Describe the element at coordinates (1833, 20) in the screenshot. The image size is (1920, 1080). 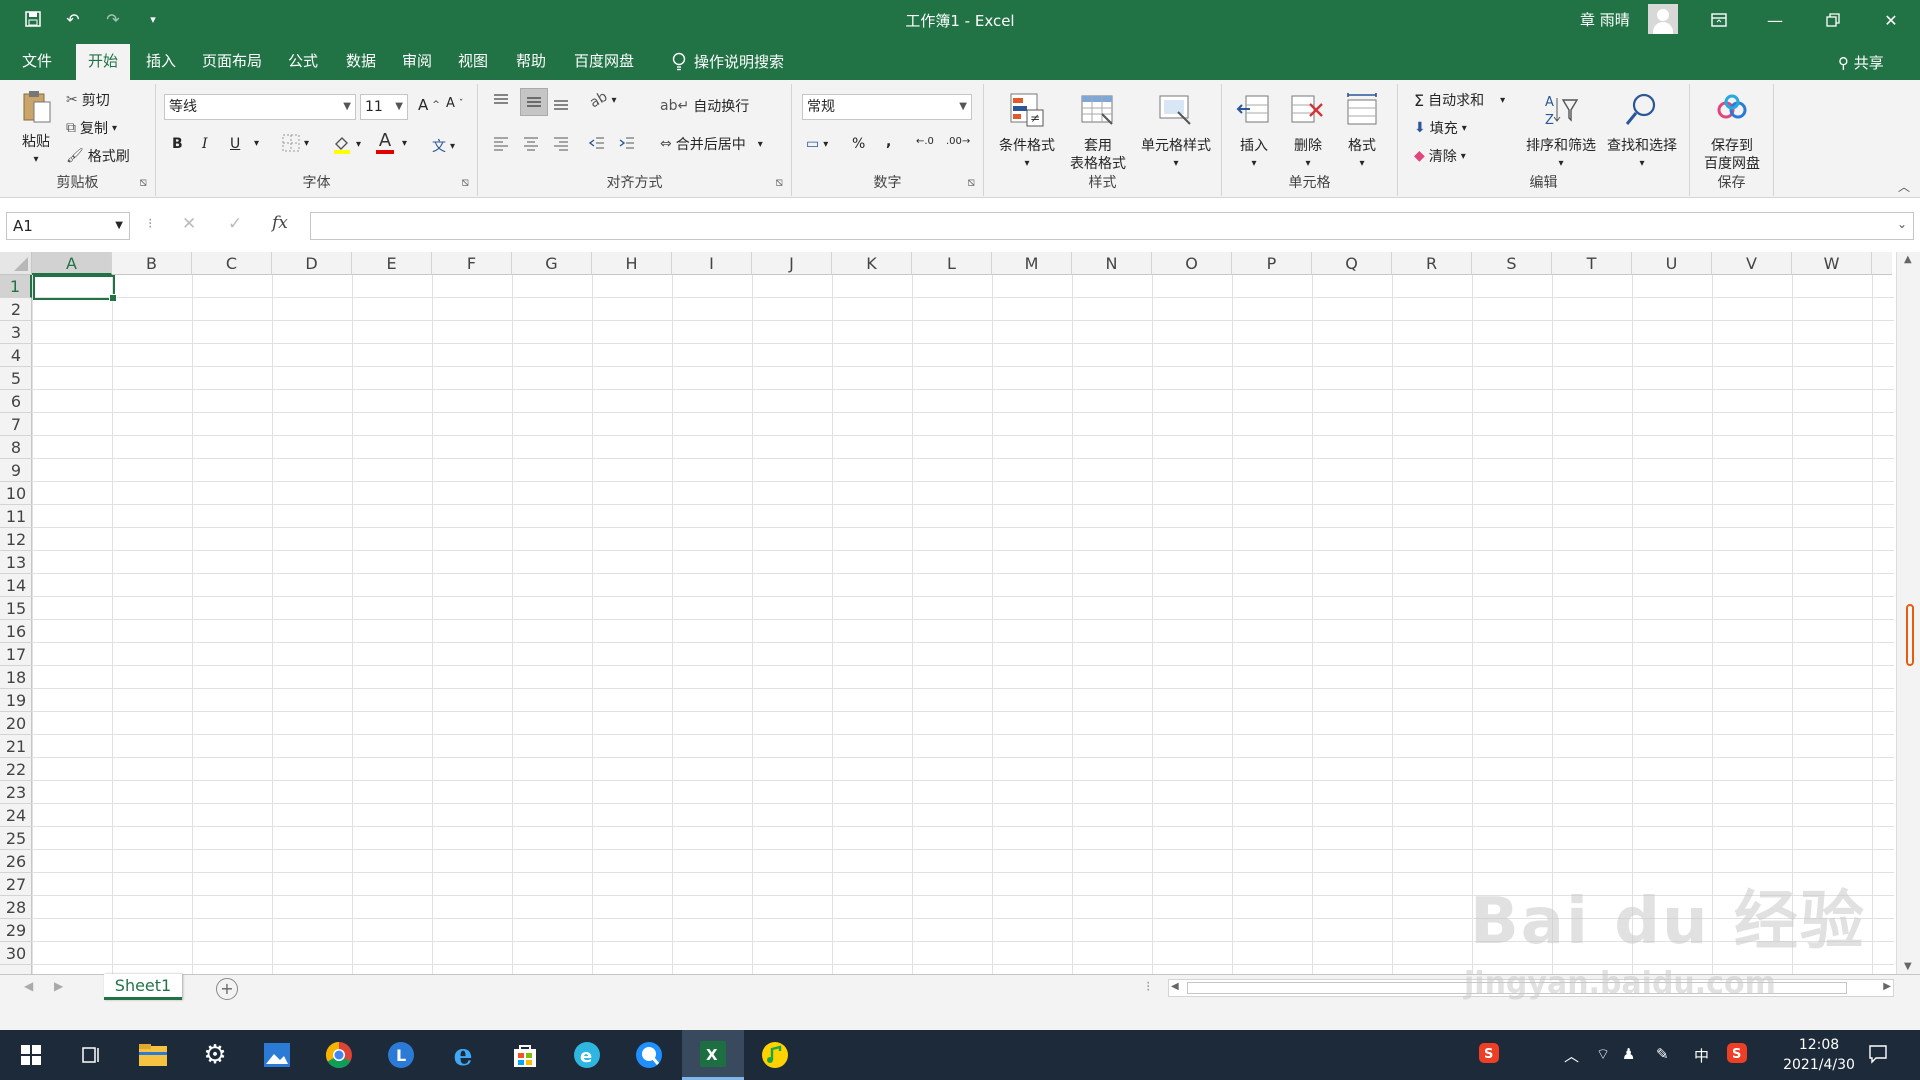
I see `restore-icon` at that location.